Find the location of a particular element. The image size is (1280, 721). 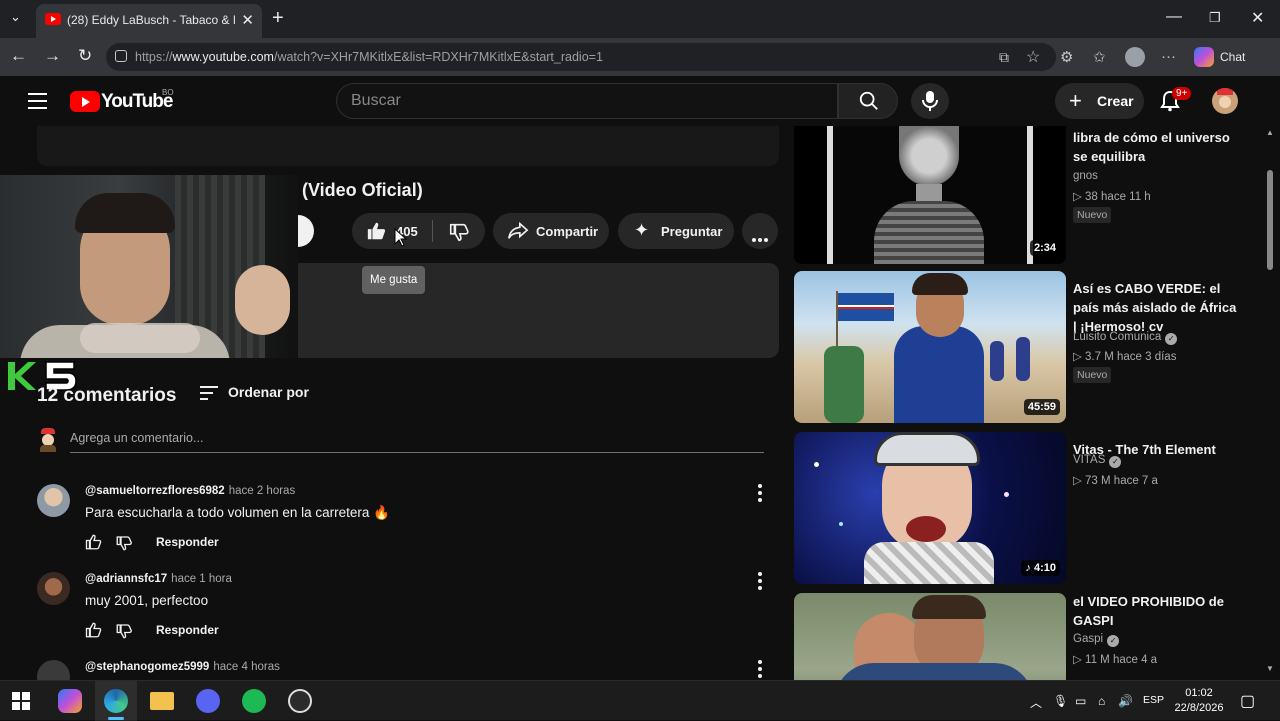

tray-mic-icon: 🎙 is located at coordinates (1060, 701).